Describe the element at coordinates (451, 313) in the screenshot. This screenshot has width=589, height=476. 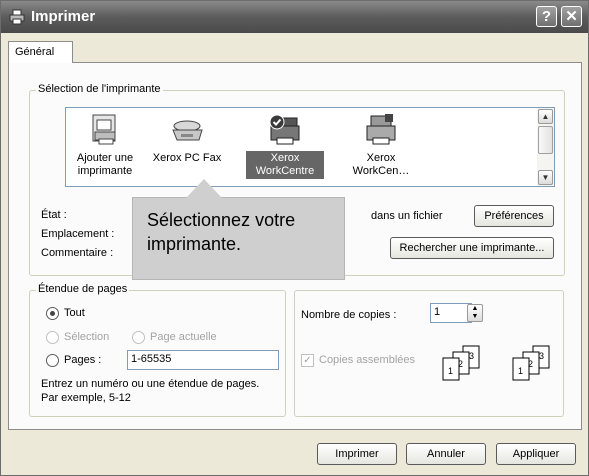
I see `copies-input: 1` at that location.